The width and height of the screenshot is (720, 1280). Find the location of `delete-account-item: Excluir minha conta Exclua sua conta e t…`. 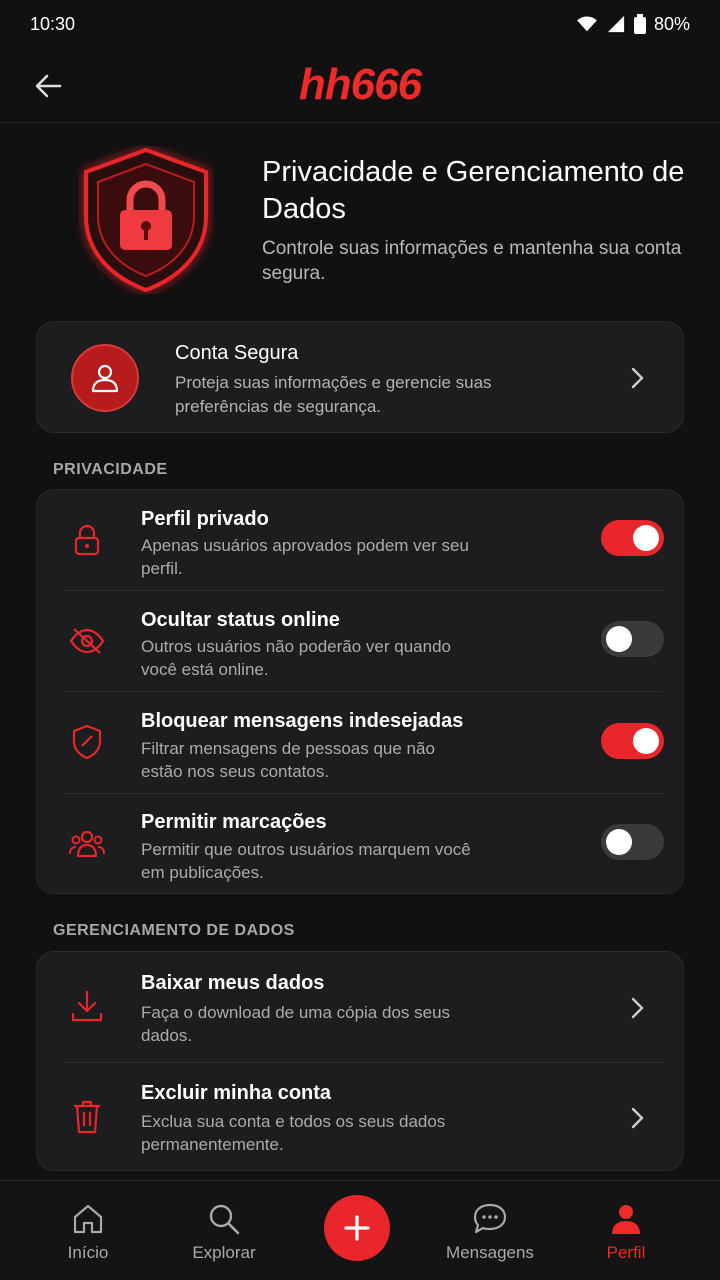

delete-account-item: Excluir minha conta Exclua sua conta e t… is located at coordinates (361, 1117).